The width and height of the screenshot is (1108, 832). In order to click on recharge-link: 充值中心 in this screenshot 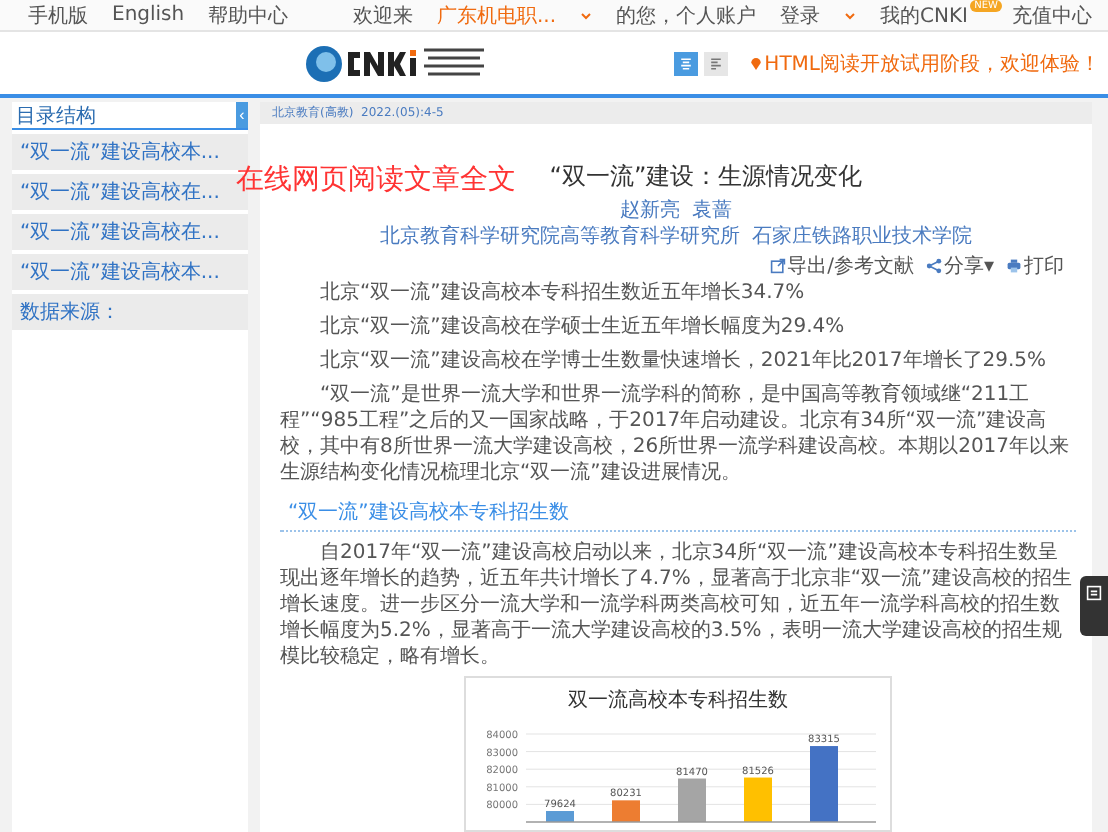, I will do `click(1052, 15)`.